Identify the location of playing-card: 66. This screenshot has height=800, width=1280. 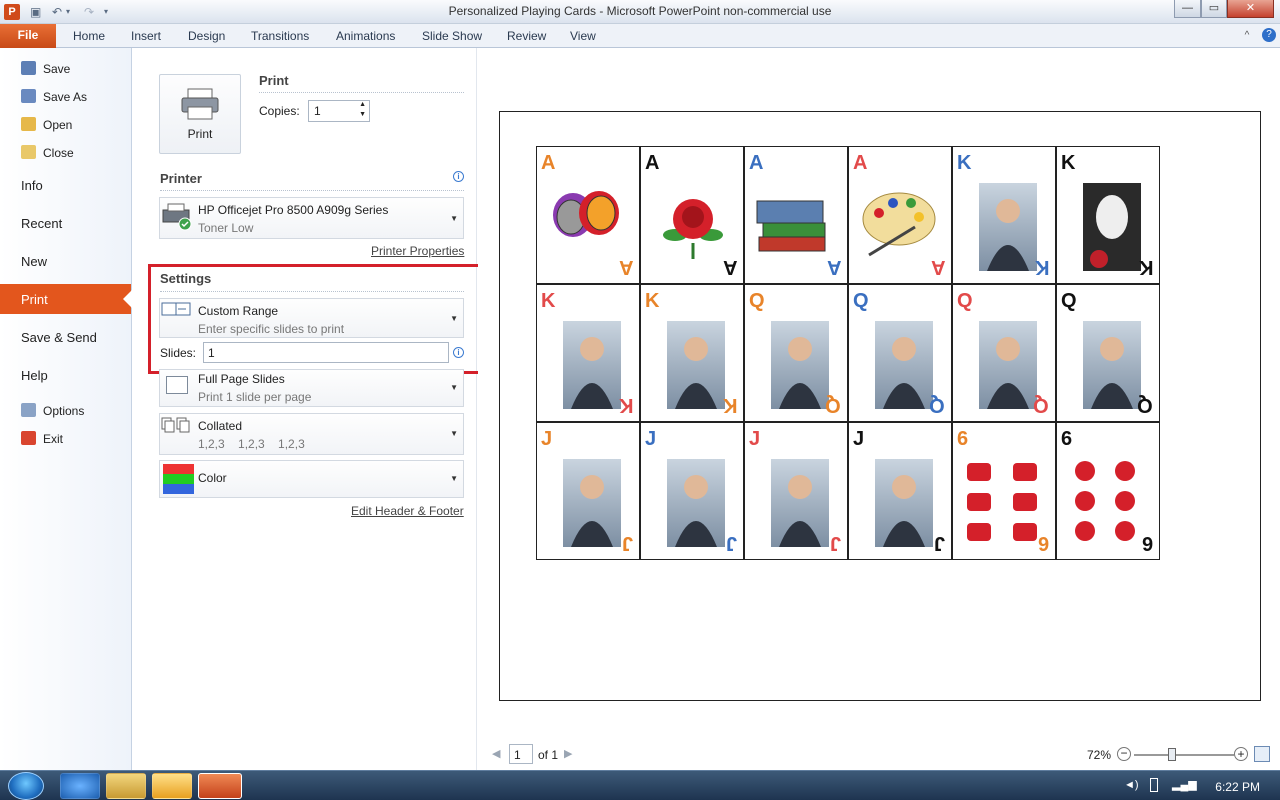
(1004, 491).